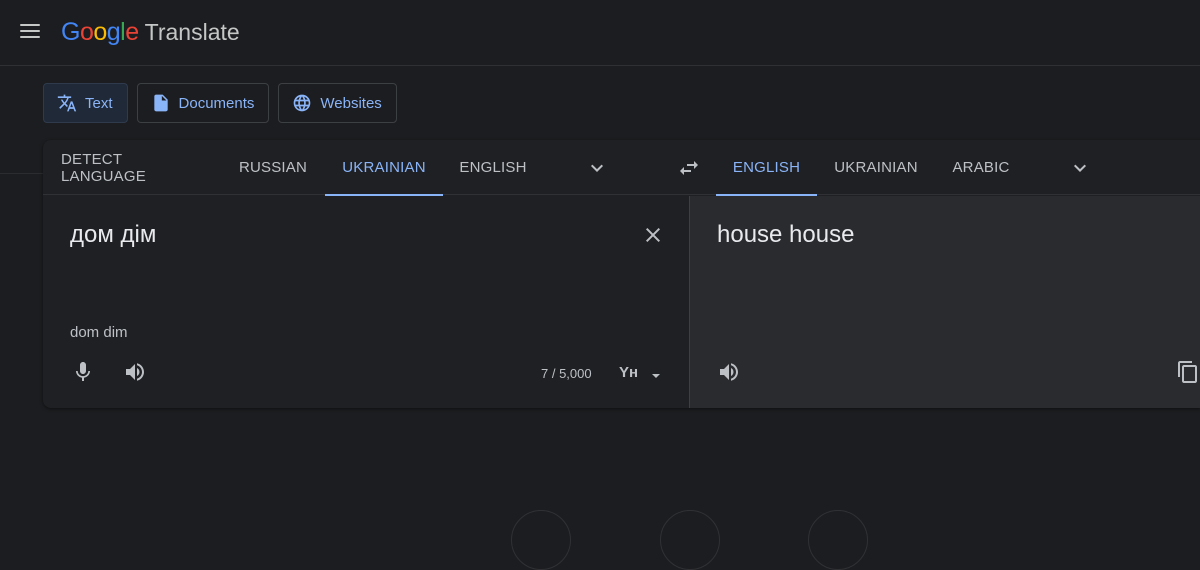 The width and height of the screenshot is (1200, 570). Describe the element at coordinates (302, 103) in the screenshot. I see `globe-icon` at that location.